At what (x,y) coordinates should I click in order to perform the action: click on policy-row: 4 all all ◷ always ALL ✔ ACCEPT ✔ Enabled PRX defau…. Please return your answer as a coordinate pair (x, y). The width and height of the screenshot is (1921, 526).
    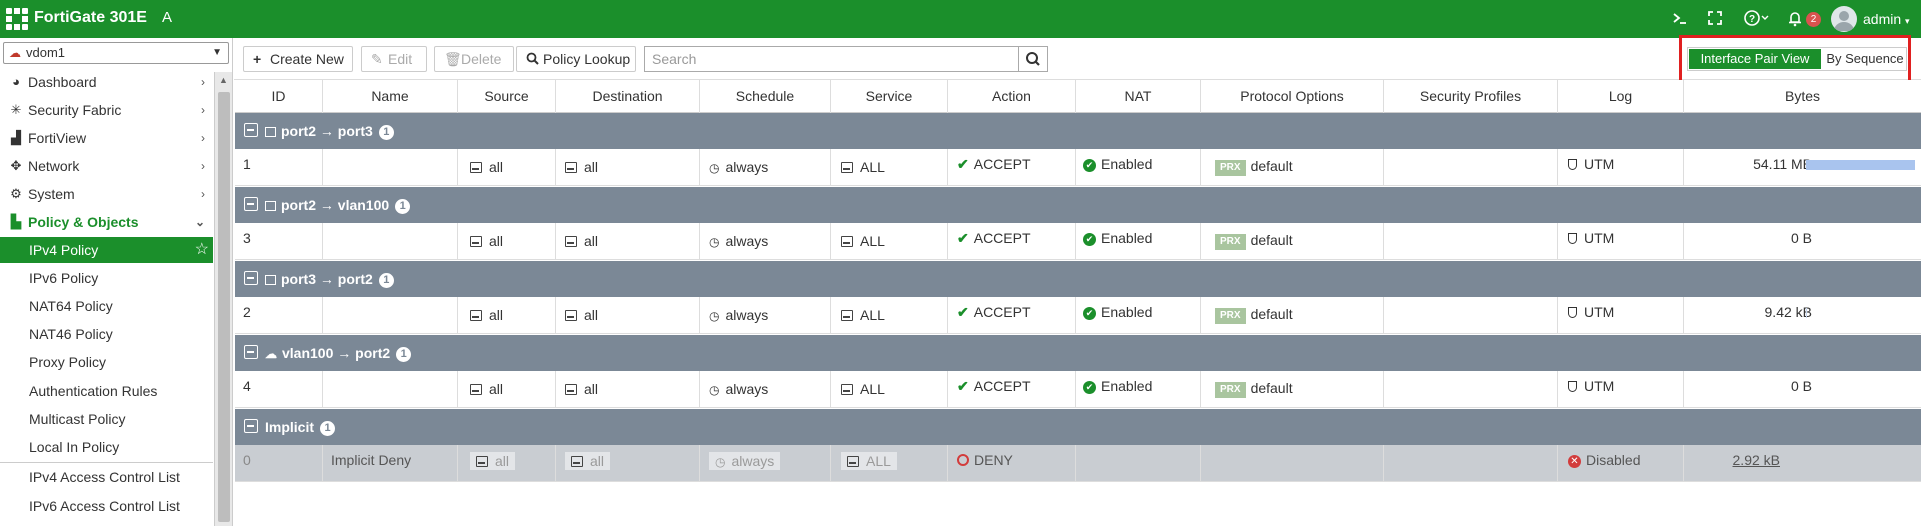
    Looking at the image, I should click on (1078, 389).